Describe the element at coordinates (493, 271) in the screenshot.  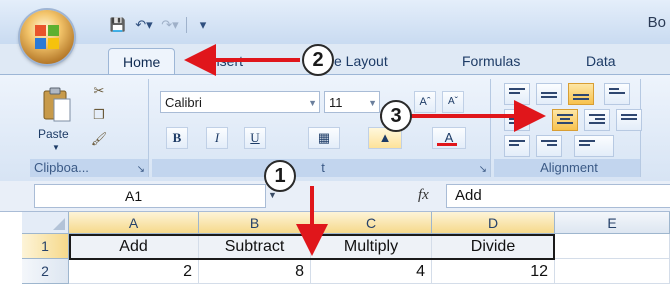
I see `cell-d2: 12` at that location.